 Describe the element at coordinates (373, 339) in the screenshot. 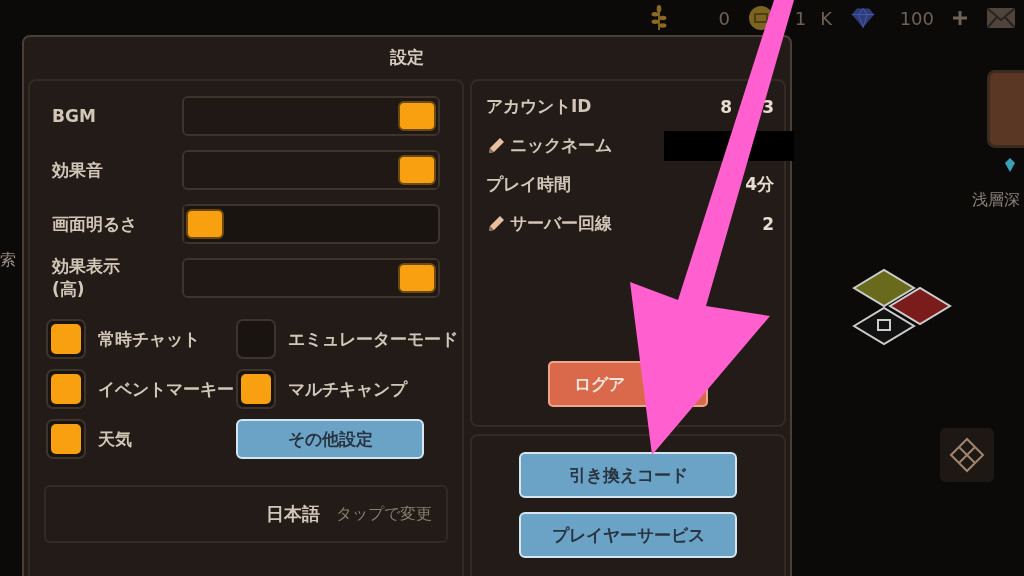

I see `checkbox-label: エミュレーターモード` at that location.